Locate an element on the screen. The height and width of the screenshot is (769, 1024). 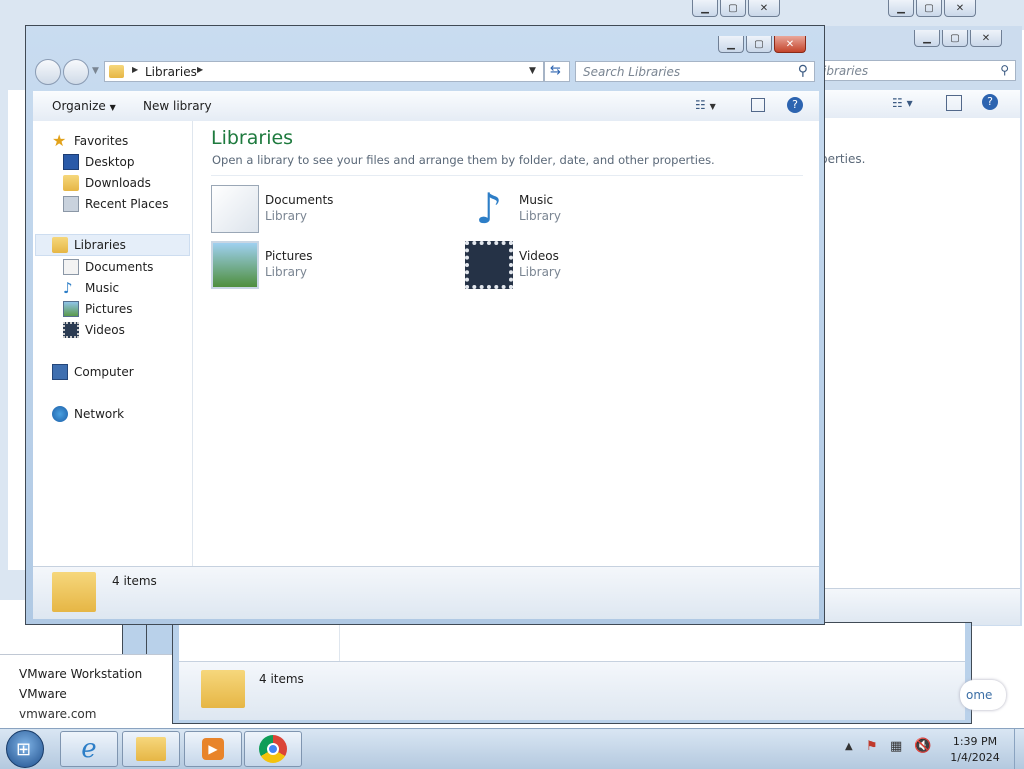
partial-home-button: ome is located at coordinates (983, 695).